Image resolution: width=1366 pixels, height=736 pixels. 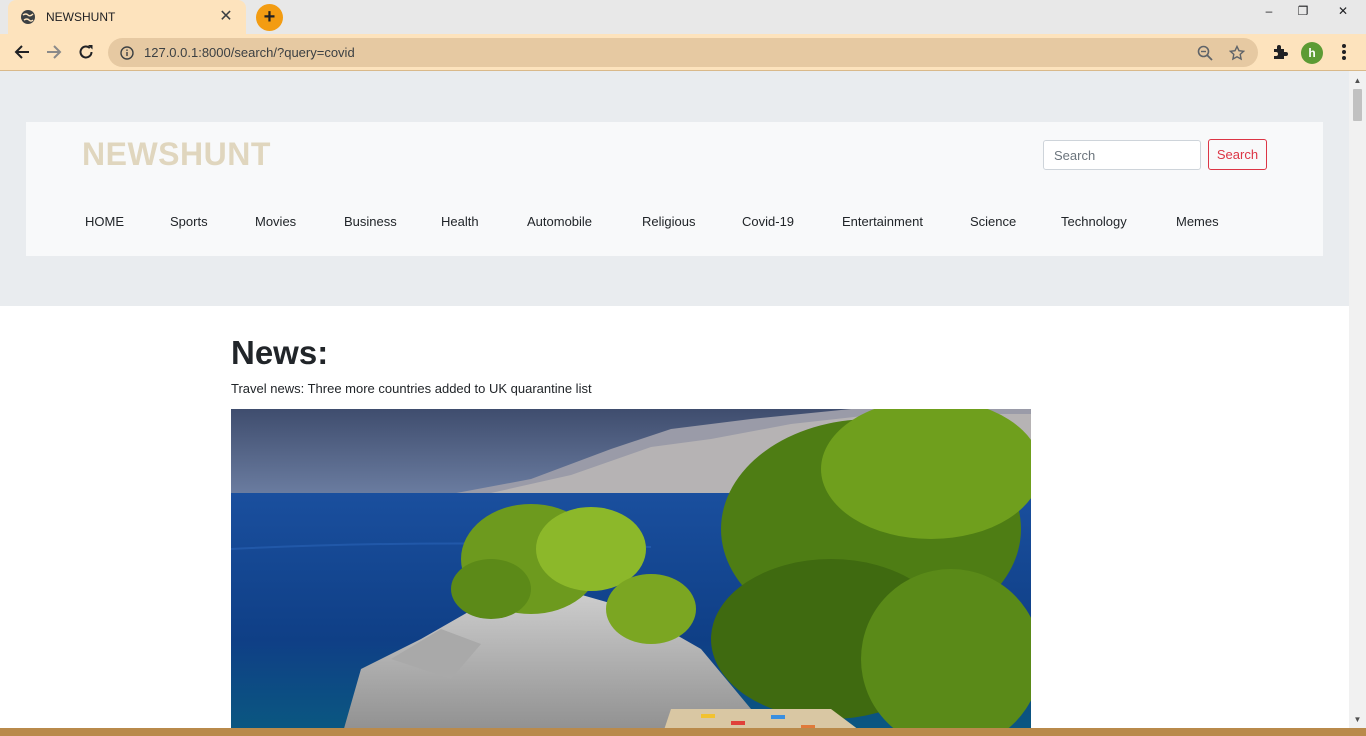 I want to click on restore-button: ❐, so click(x=1303, y=11).